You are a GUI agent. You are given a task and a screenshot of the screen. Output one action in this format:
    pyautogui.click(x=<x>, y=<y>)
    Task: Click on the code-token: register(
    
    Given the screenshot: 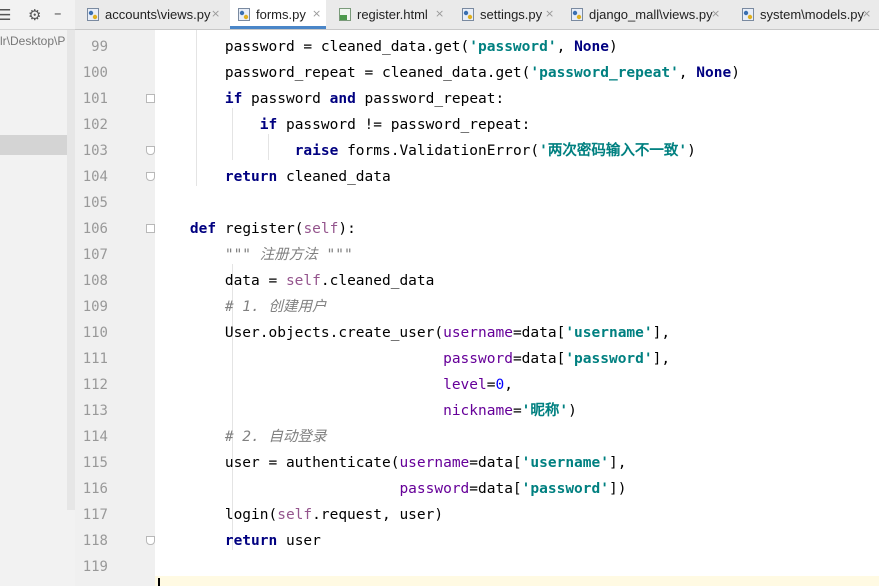 What is the action you would take?
    pyautogui.click(x=260, y=229)
    